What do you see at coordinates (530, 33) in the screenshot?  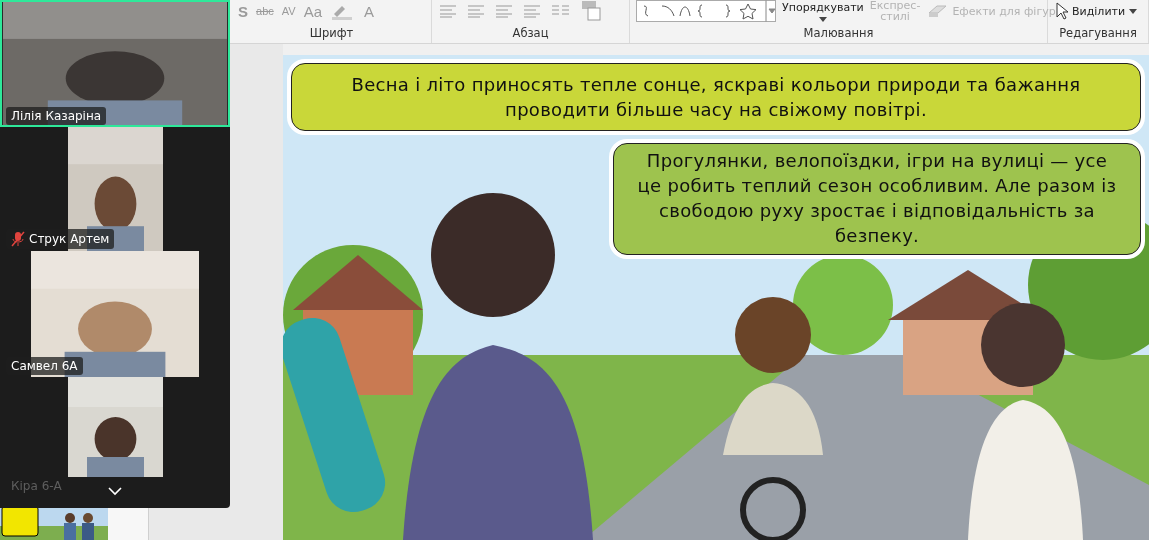 I see `group-label: Абзац` at bounding box center [530, 33].